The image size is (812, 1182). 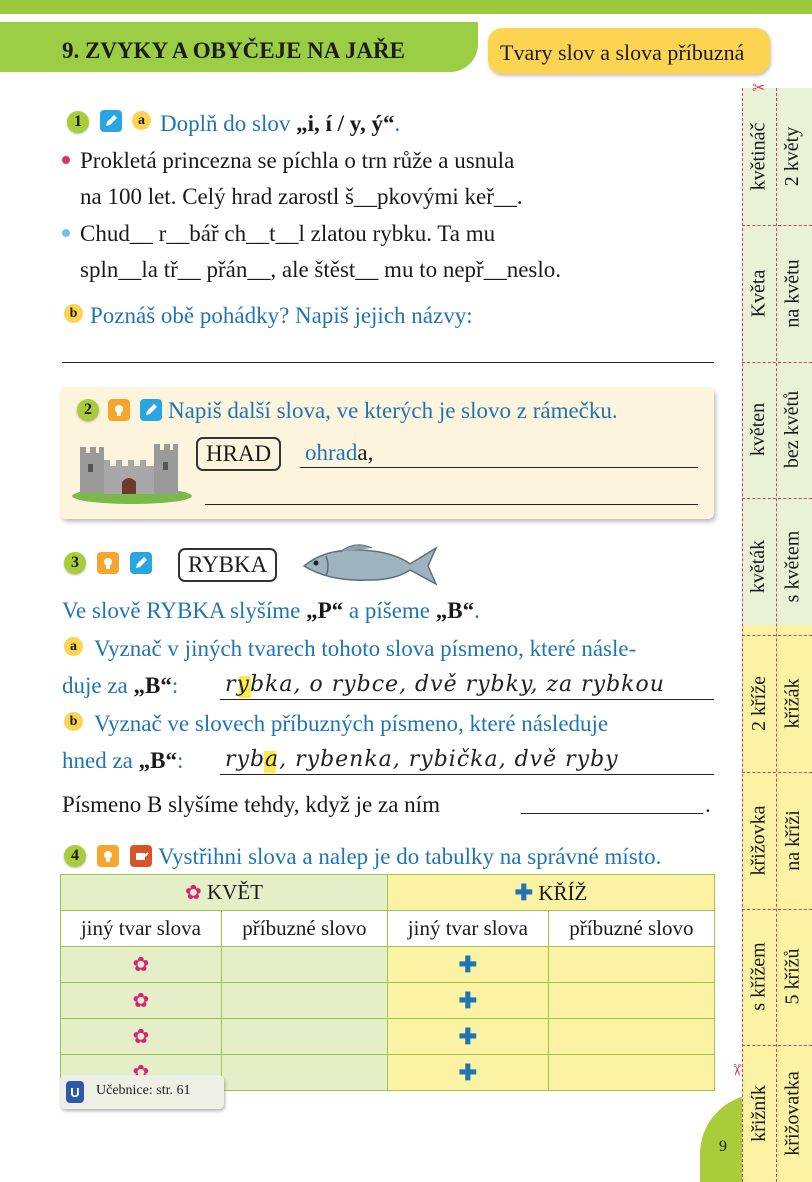 I want to click on castle-image, so click(x=132, y=473).